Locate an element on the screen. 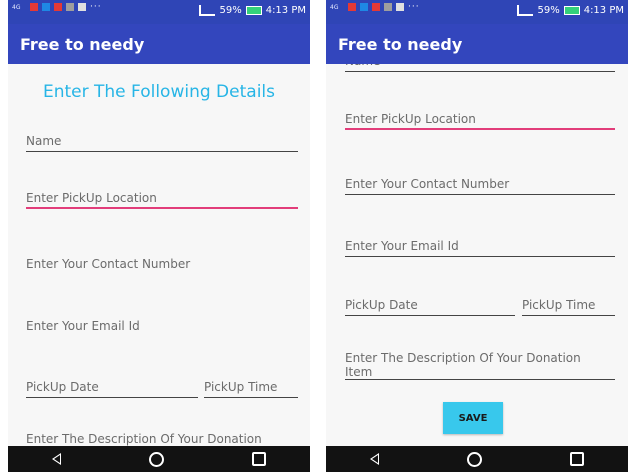 The width and height of the screenshot is (635, 472). description-placeholder-line1: Enter The Description Of Your Donation is located at coordinates (463, 358).